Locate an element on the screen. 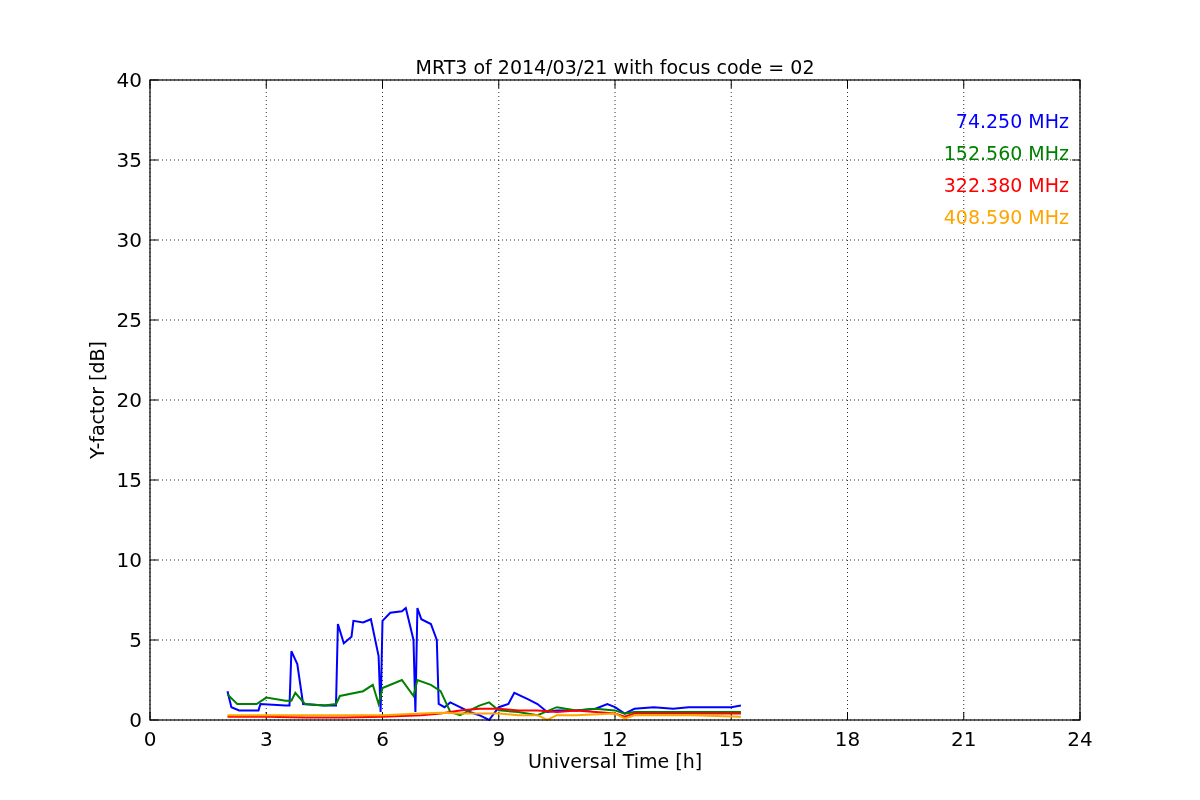 The width and height of the screenshot is (1200, 800). legend-label: 152.560 MHz is located at coordinates (1006, 153).